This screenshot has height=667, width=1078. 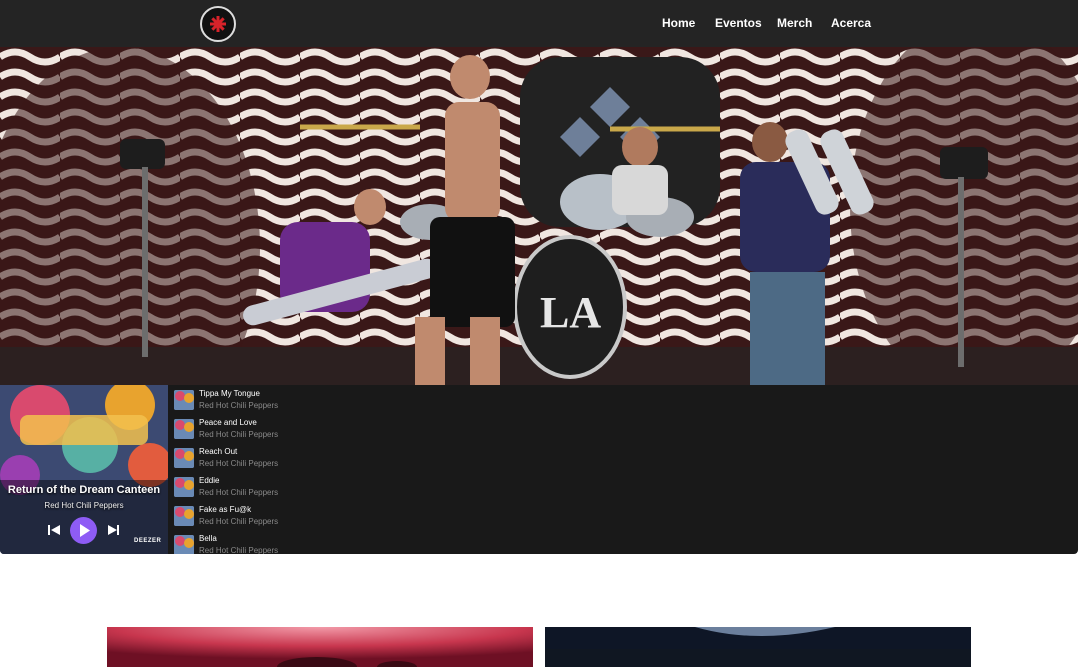 I want to click on feature-card-left, so click(x=320, y=647).